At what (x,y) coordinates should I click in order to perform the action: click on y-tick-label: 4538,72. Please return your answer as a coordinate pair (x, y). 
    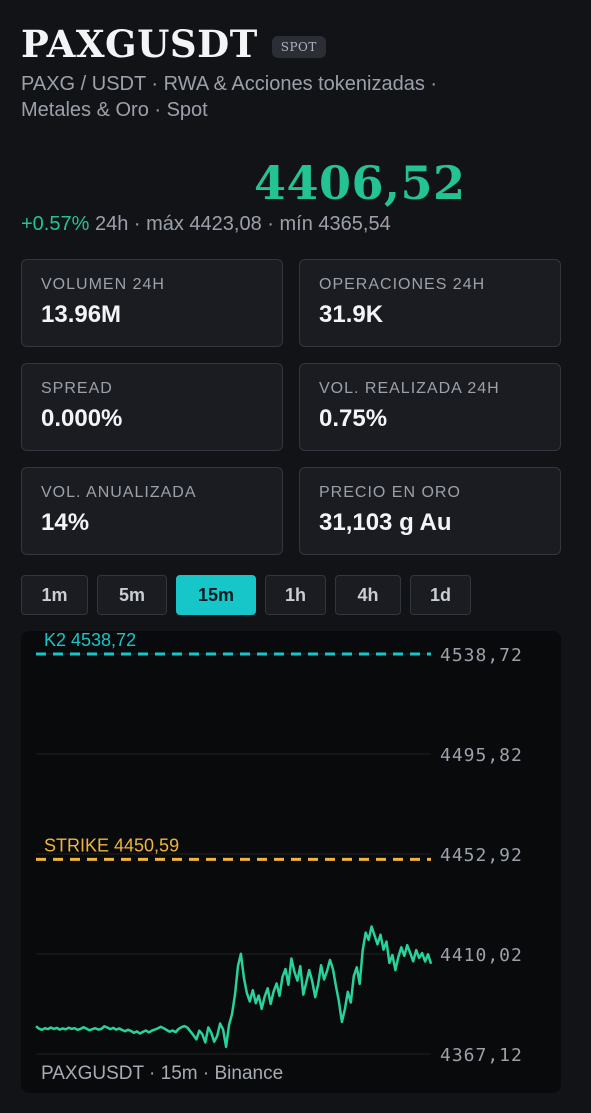
    Looking at the image, I should click on (481, 655).